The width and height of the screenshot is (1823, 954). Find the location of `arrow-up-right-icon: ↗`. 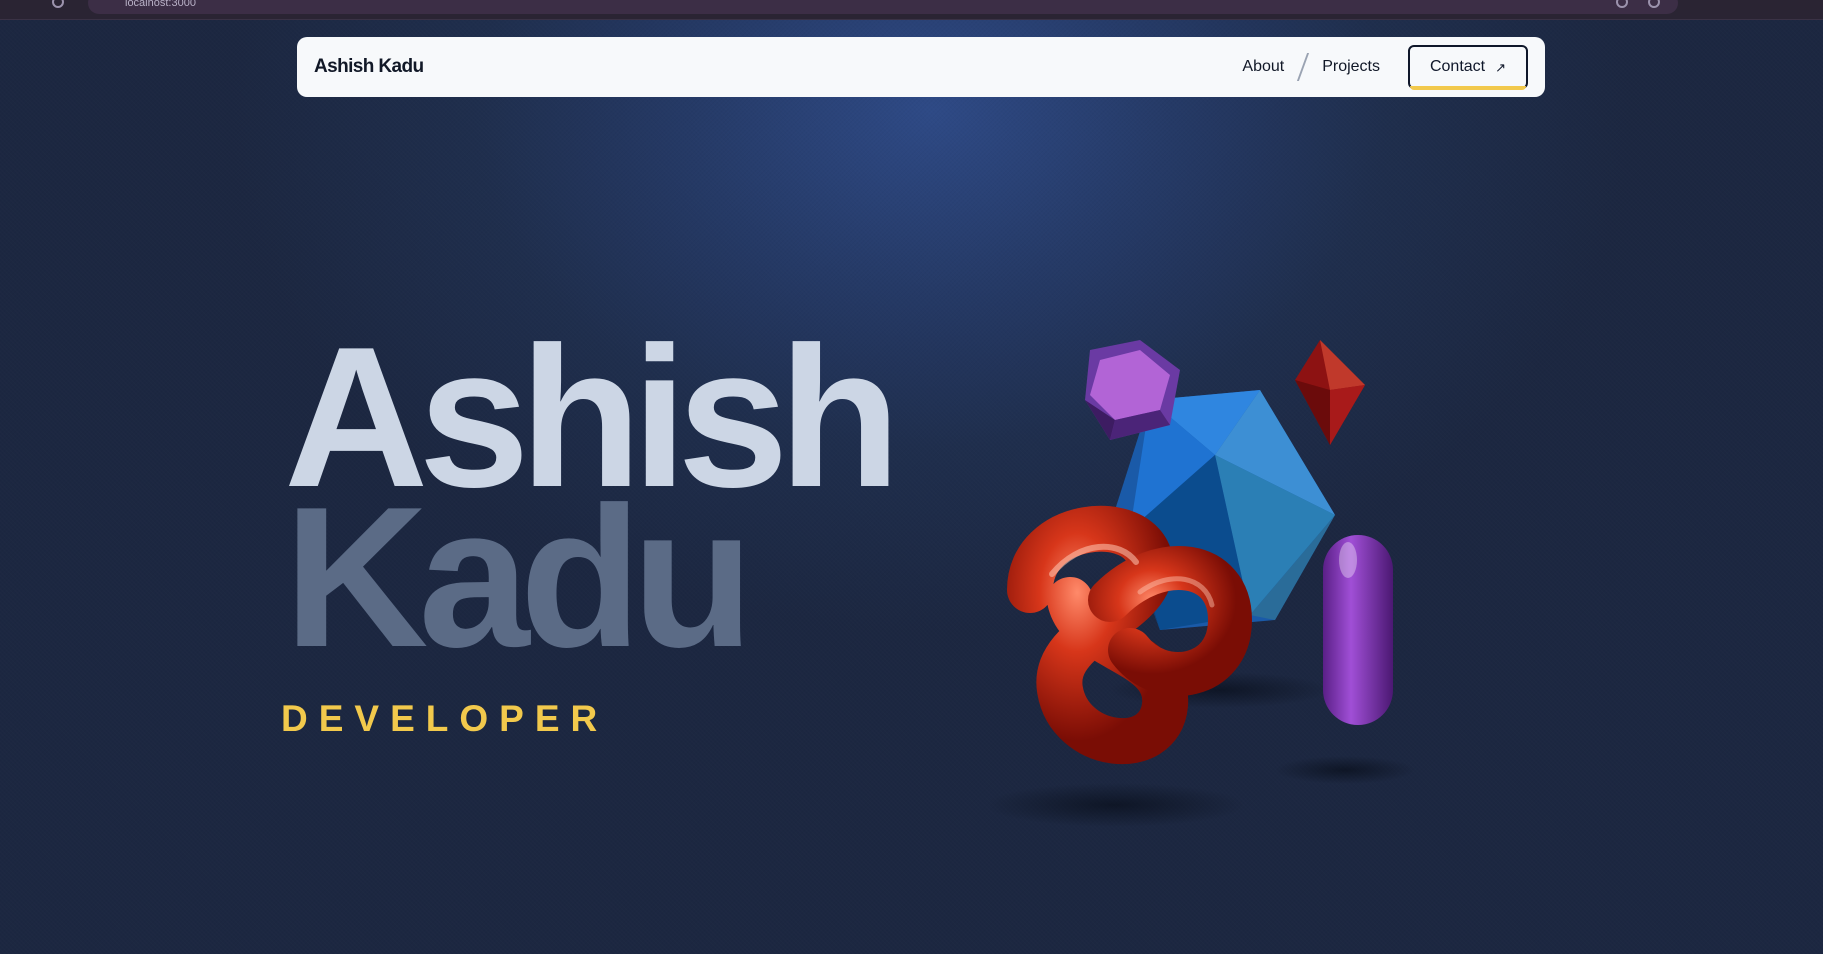

arrow-up-right-icon: ↗ is located at coordinates (1501, 67).